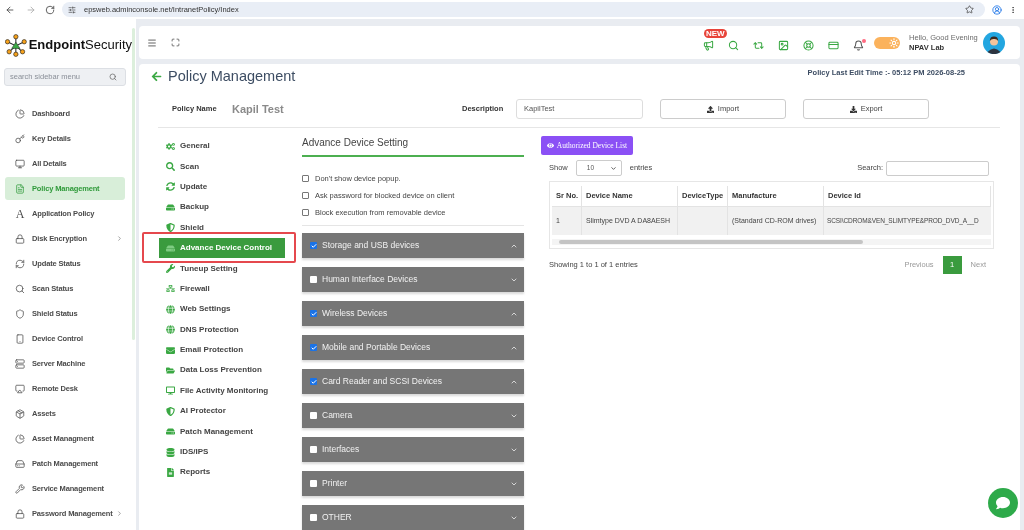 This screenshot has width=1024, height=530. Describe the element at coordinates (152, 42) in the screenshot. I see `menu-icon` at that location.